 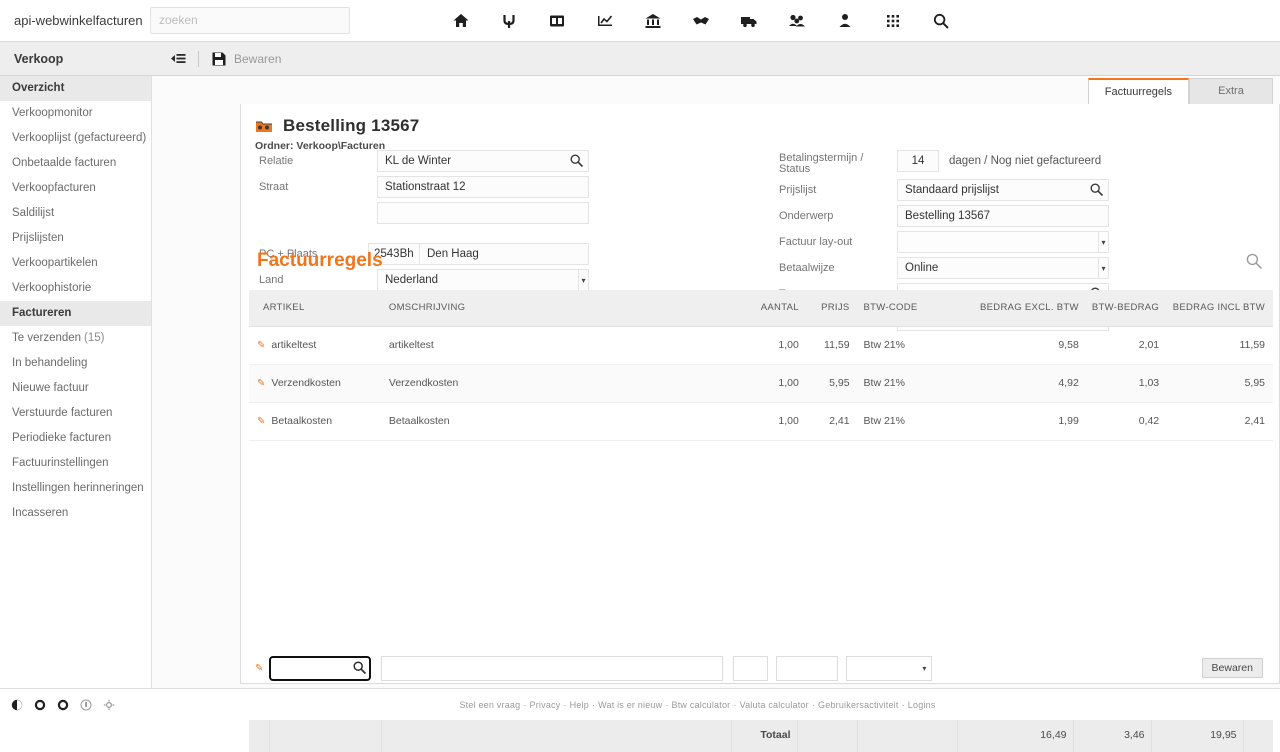 I want to click on sidebar-item-in-behandeling: In behandeling, so click(x=75, y=363).